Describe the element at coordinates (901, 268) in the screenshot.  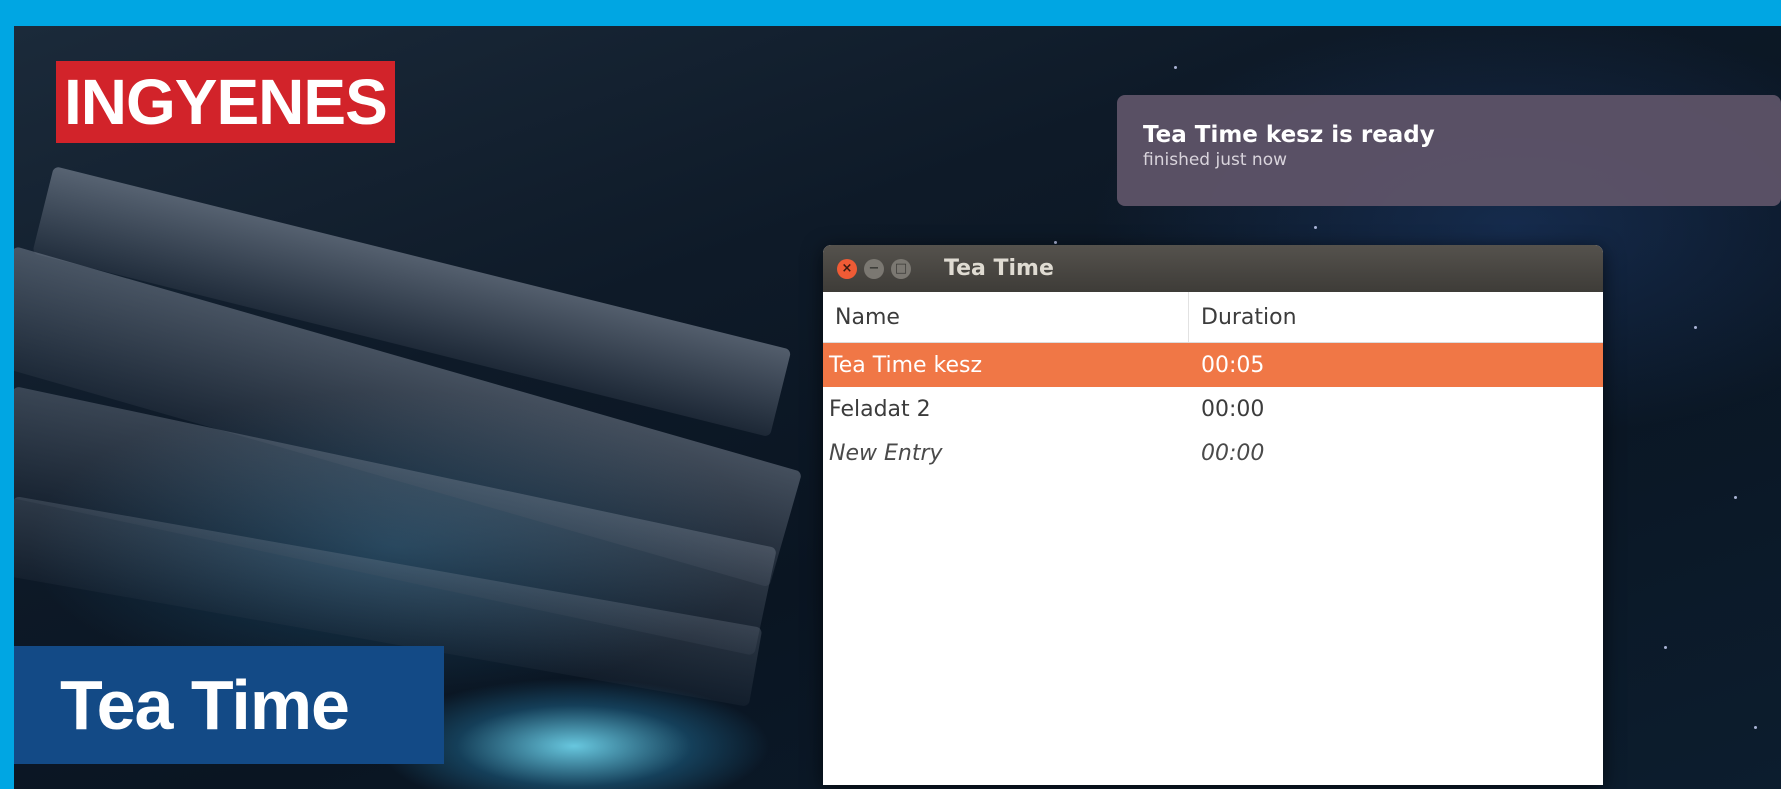
I see `maximize-icon: □` at that location.